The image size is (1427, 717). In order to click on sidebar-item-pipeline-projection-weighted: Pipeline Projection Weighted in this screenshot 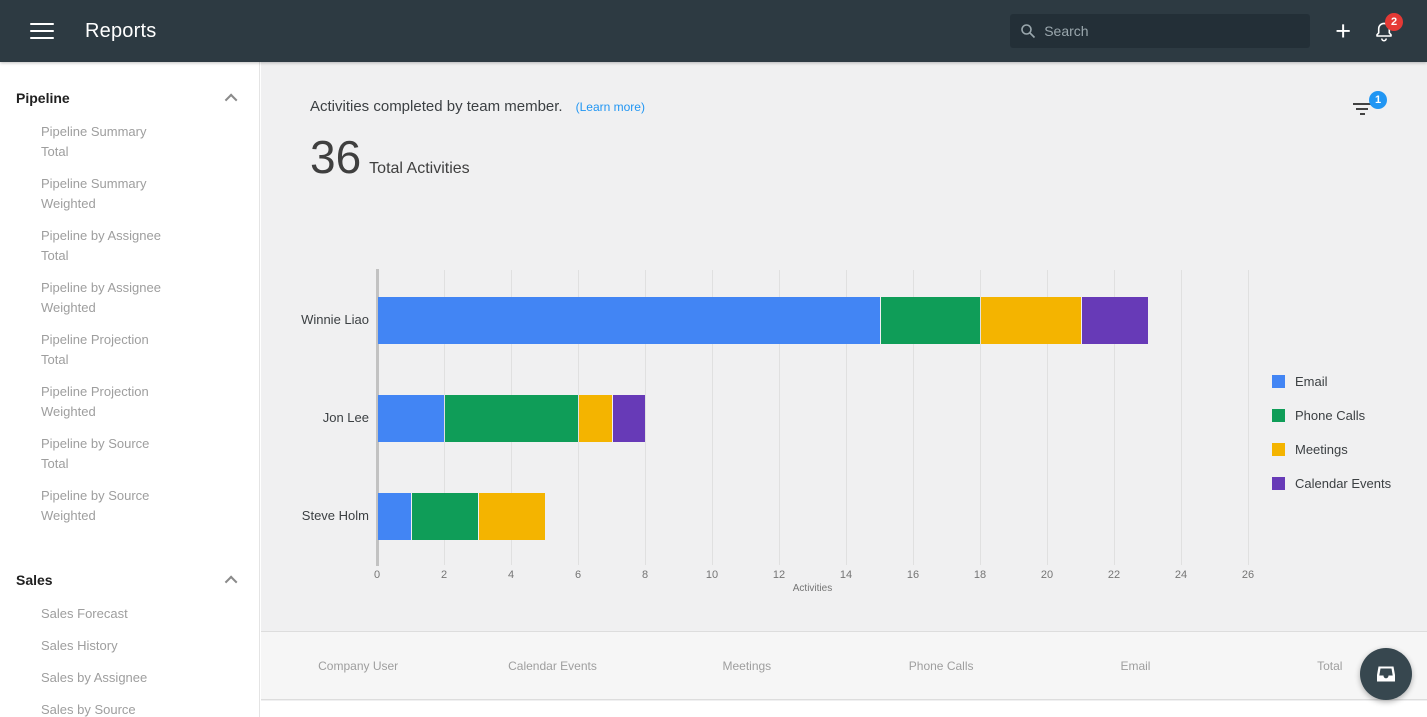, I will do `click(106, 402)`.